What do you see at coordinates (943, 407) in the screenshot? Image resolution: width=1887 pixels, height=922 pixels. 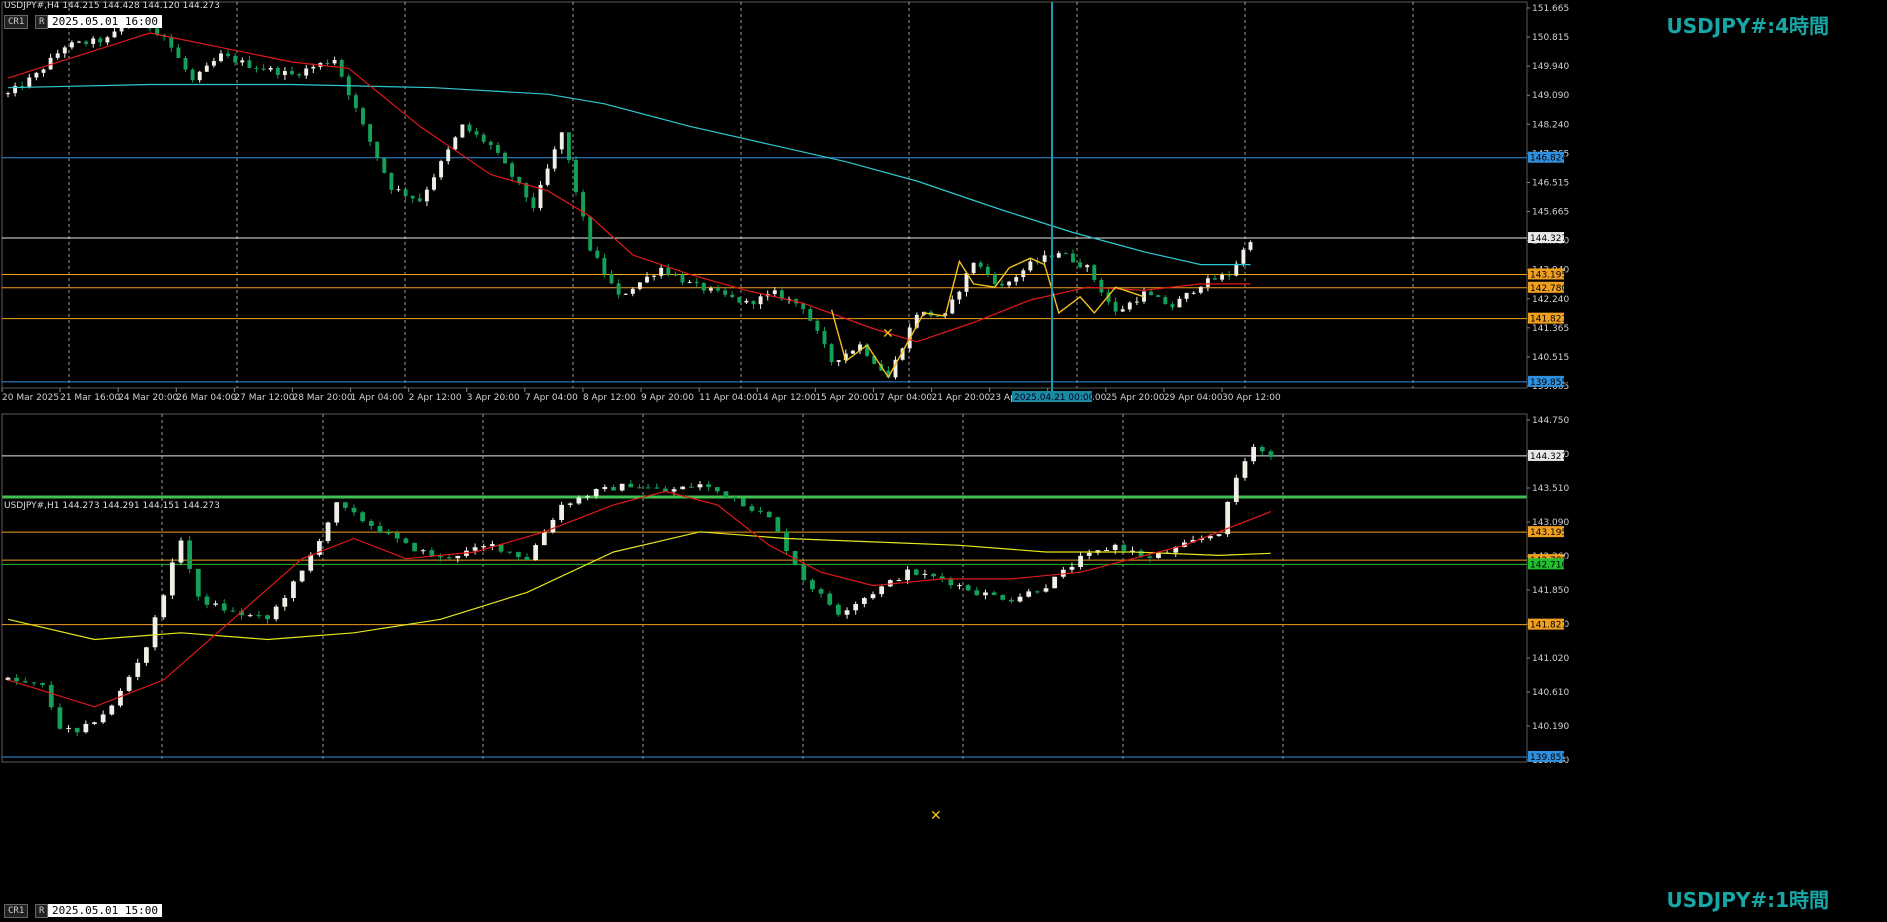 I see `pane-divider` at bounding box center [943, 407].